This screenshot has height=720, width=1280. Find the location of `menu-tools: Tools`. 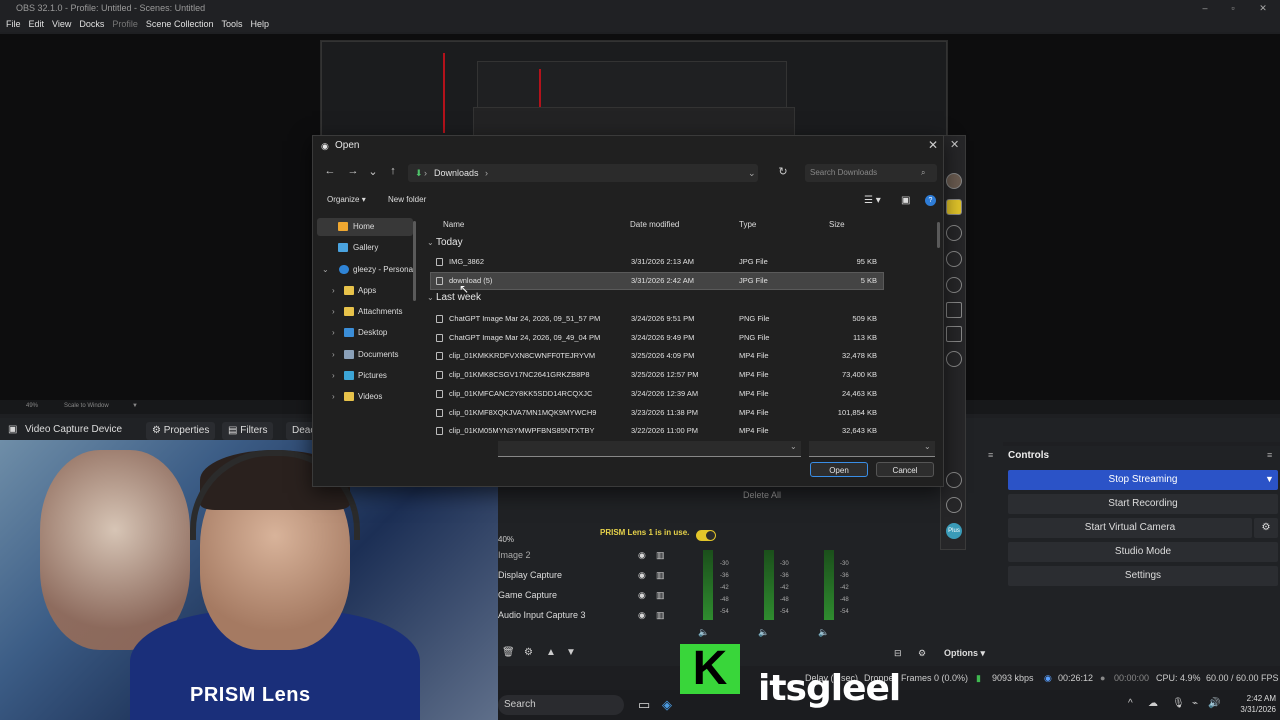

menu-tools: Tools is located at coordinates (231, 24).